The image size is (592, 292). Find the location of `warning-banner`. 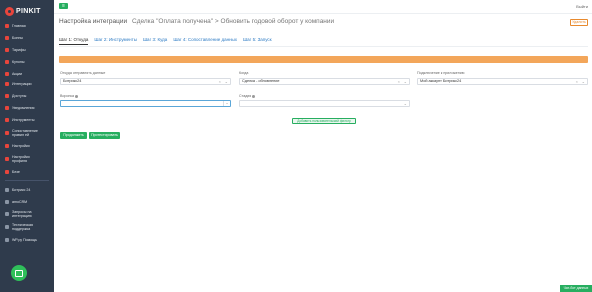

warning-banner is located at coordinates (323, 59).